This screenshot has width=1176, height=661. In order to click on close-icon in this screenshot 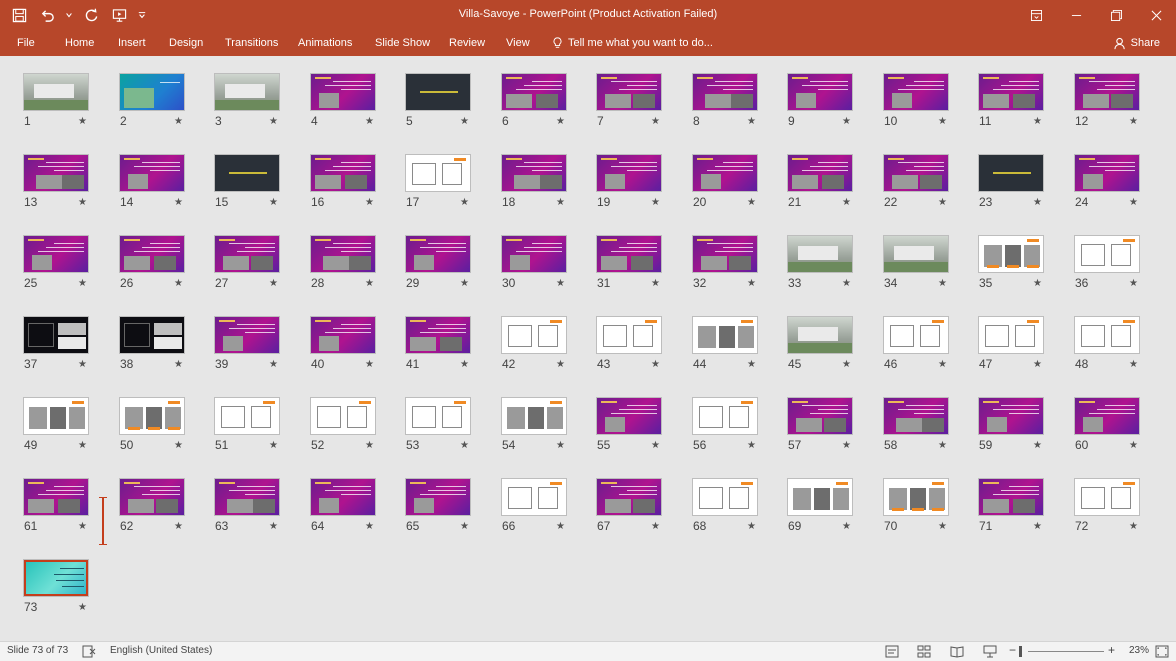, I will do `click(1156, 15)`.